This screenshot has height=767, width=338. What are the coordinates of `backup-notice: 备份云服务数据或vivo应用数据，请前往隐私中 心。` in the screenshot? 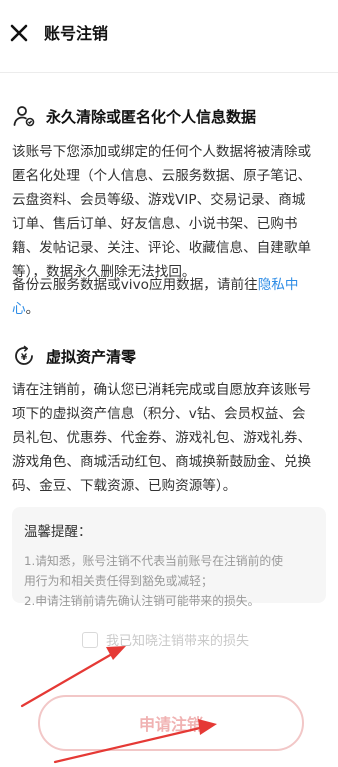 It's located at (169, 297).